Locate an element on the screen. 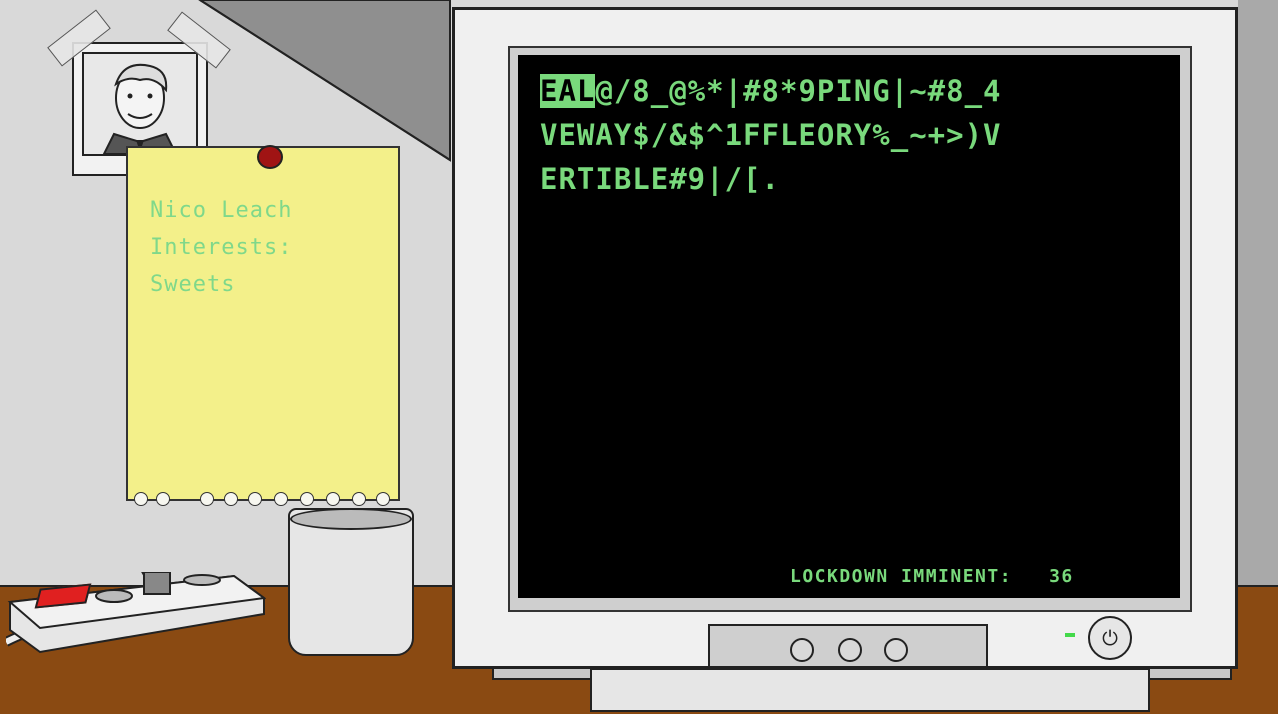  coffee-mug is located at coordinates (351, 582).